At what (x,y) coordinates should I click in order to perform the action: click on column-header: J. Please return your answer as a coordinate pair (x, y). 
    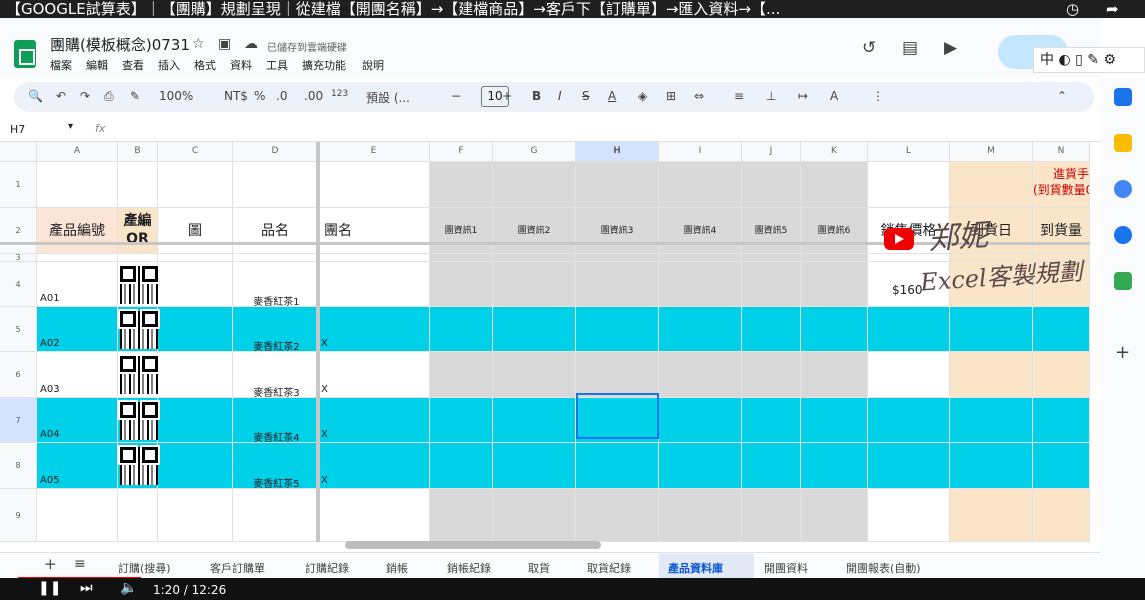
    Looking at the image, I should click on (771, 152).